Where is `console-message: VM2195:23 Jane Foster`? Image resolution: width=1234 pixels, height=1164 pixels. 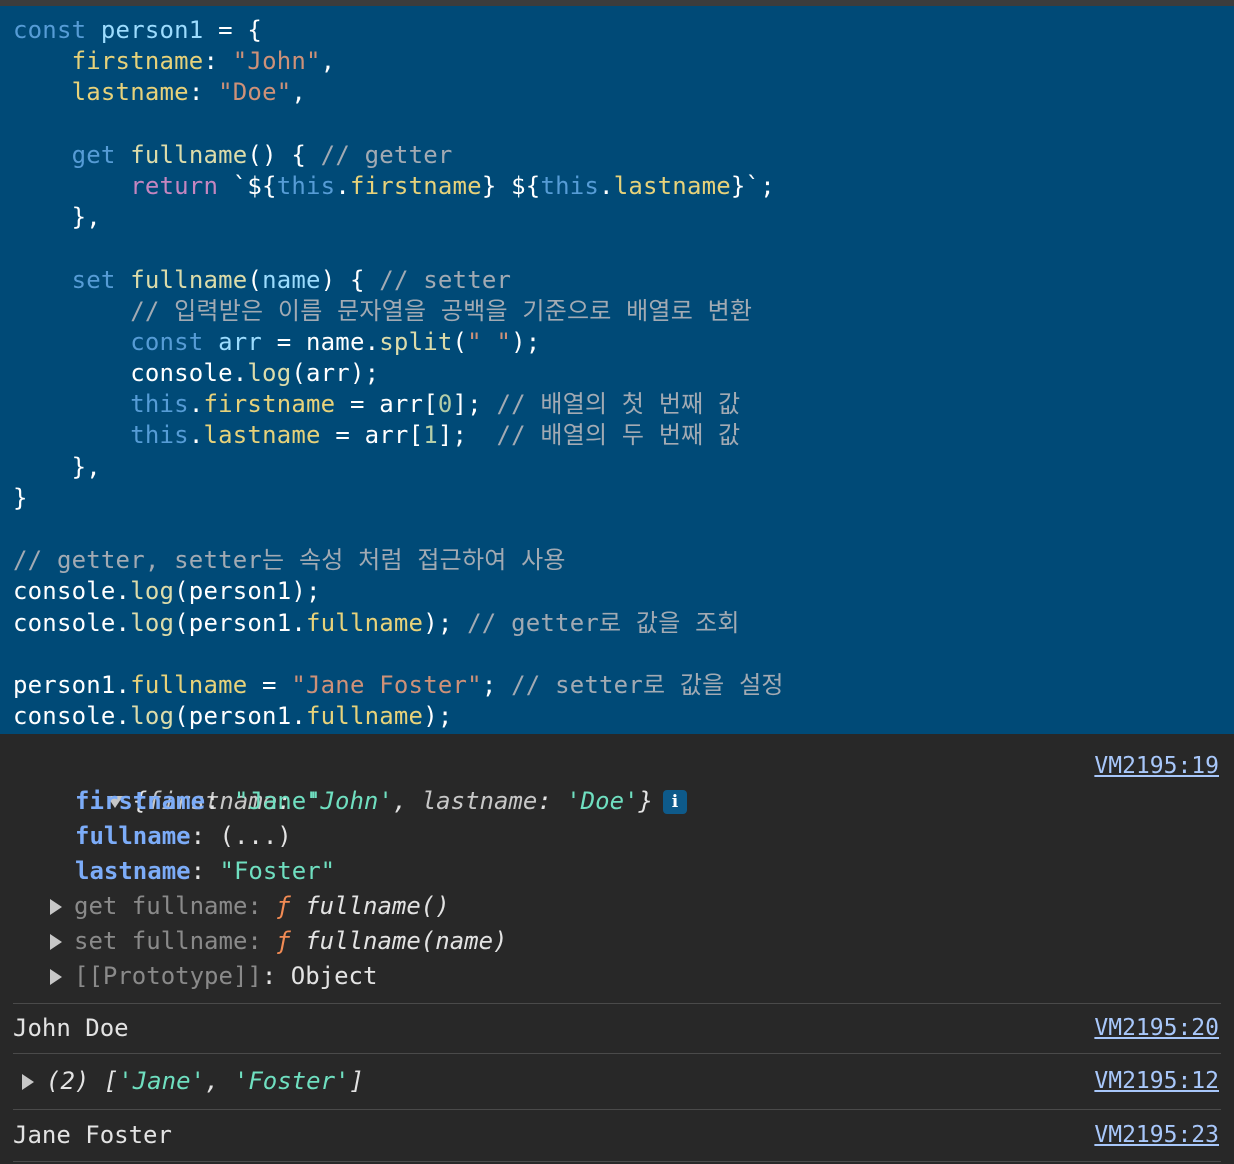
console-message: VM2195:23 Jane Foster is located at coordinates (617, 1135).